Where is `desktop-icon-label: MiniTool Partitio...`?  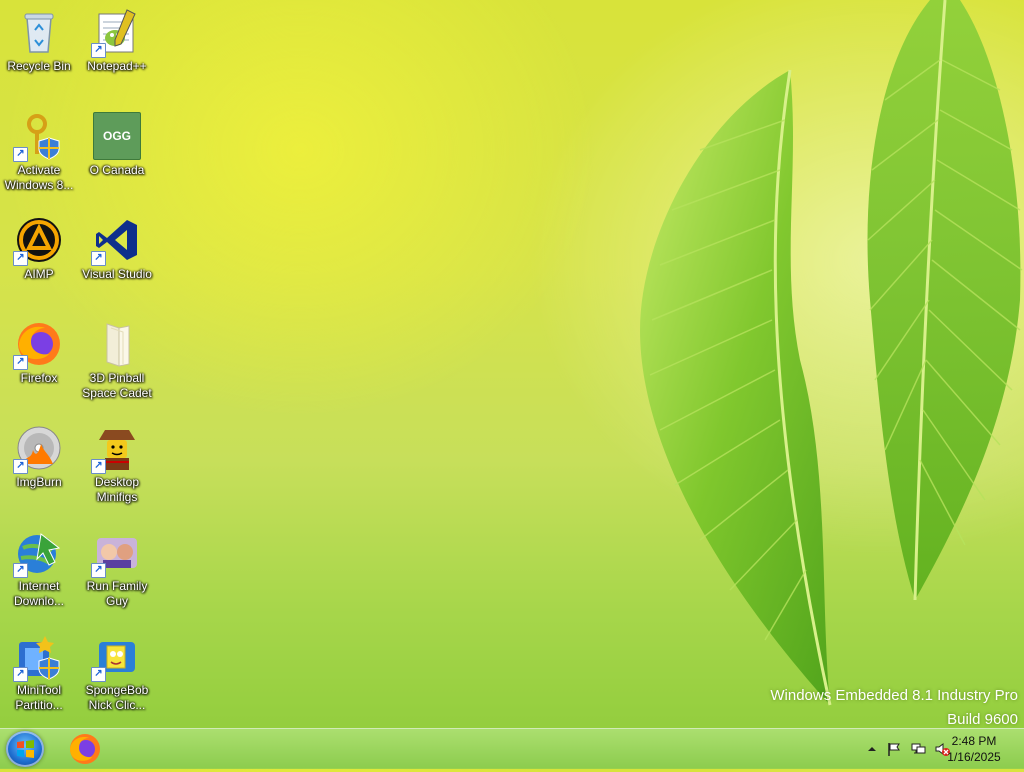
desktop-icon-label: MiniTool Partitio... is located at coordinates (39, 697).